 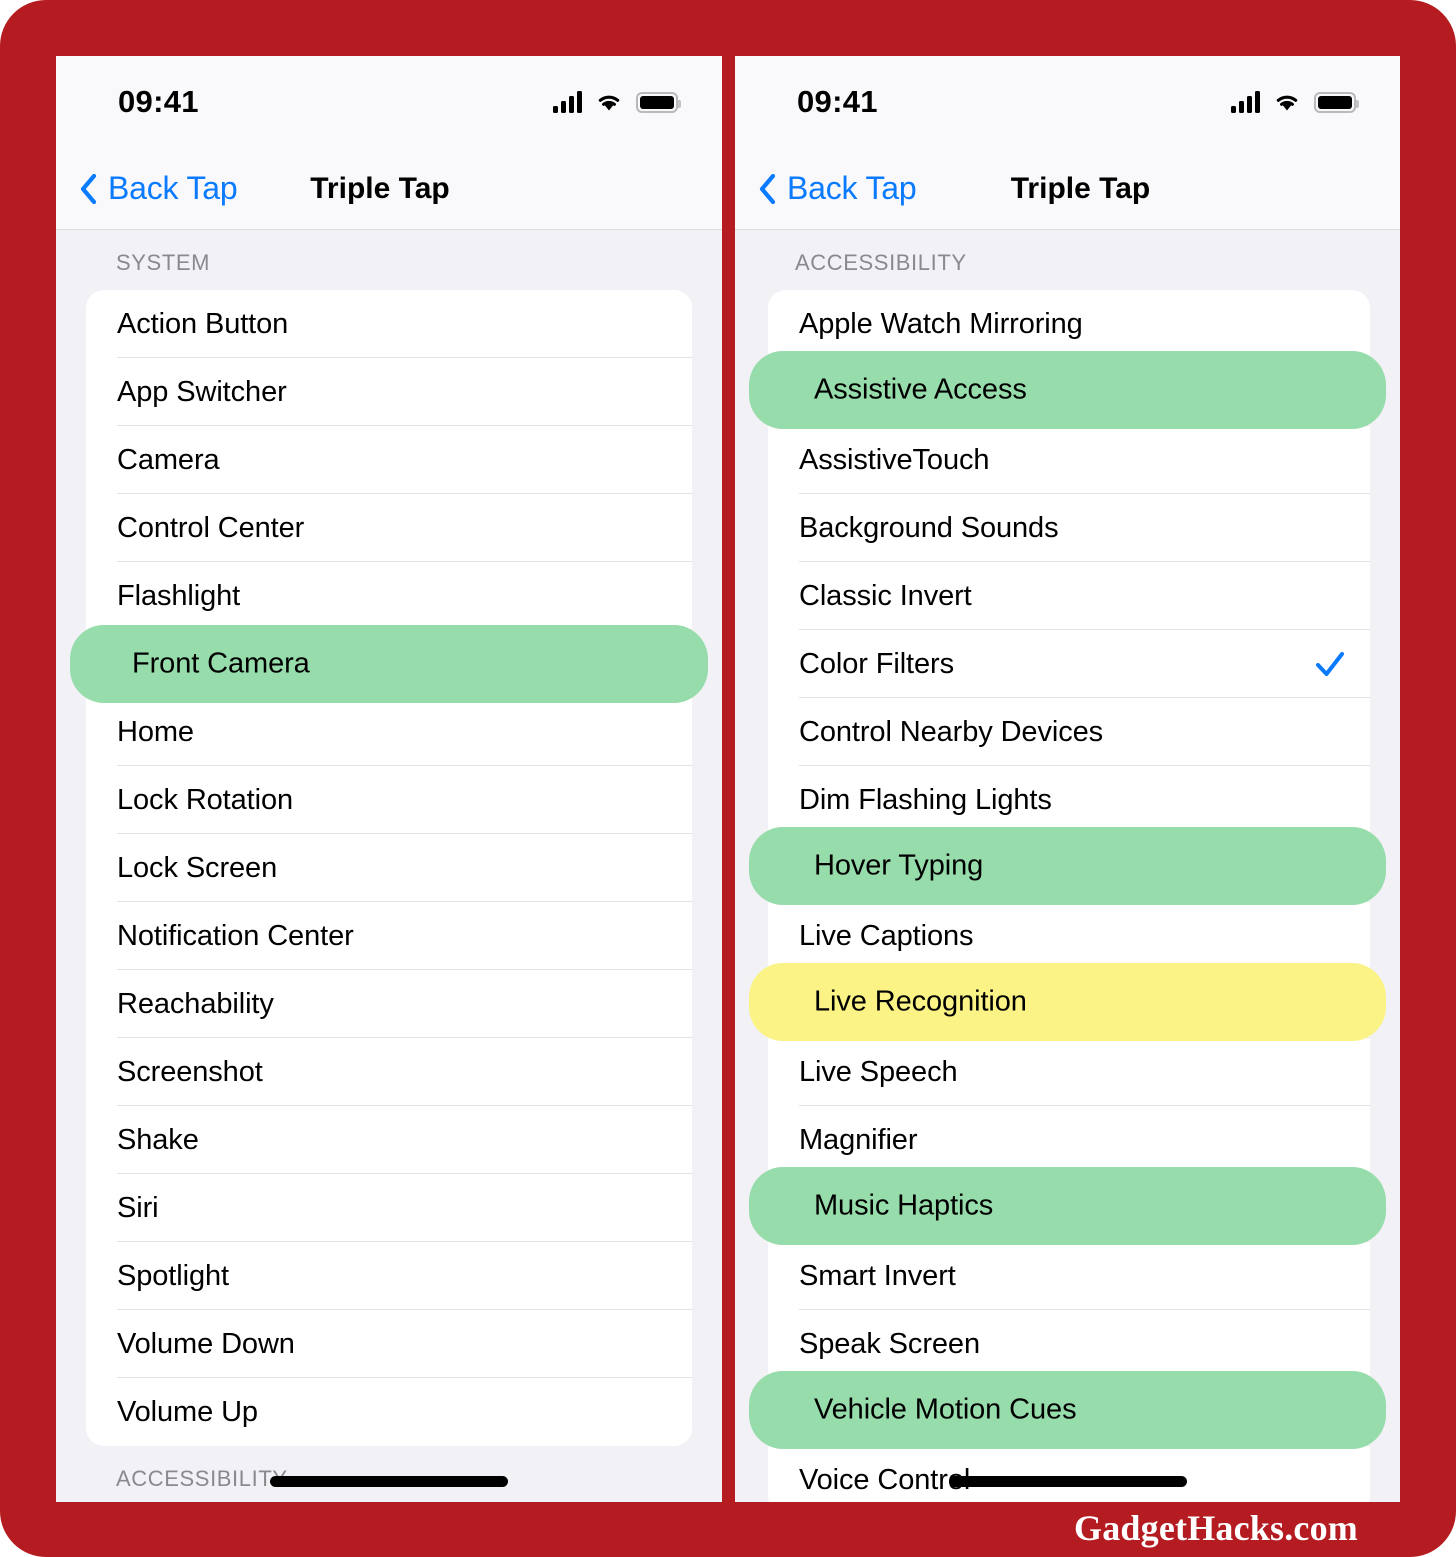 I want to click on section-header-accessibility: ACCESSIBILITY, so click(x=881, y=262).